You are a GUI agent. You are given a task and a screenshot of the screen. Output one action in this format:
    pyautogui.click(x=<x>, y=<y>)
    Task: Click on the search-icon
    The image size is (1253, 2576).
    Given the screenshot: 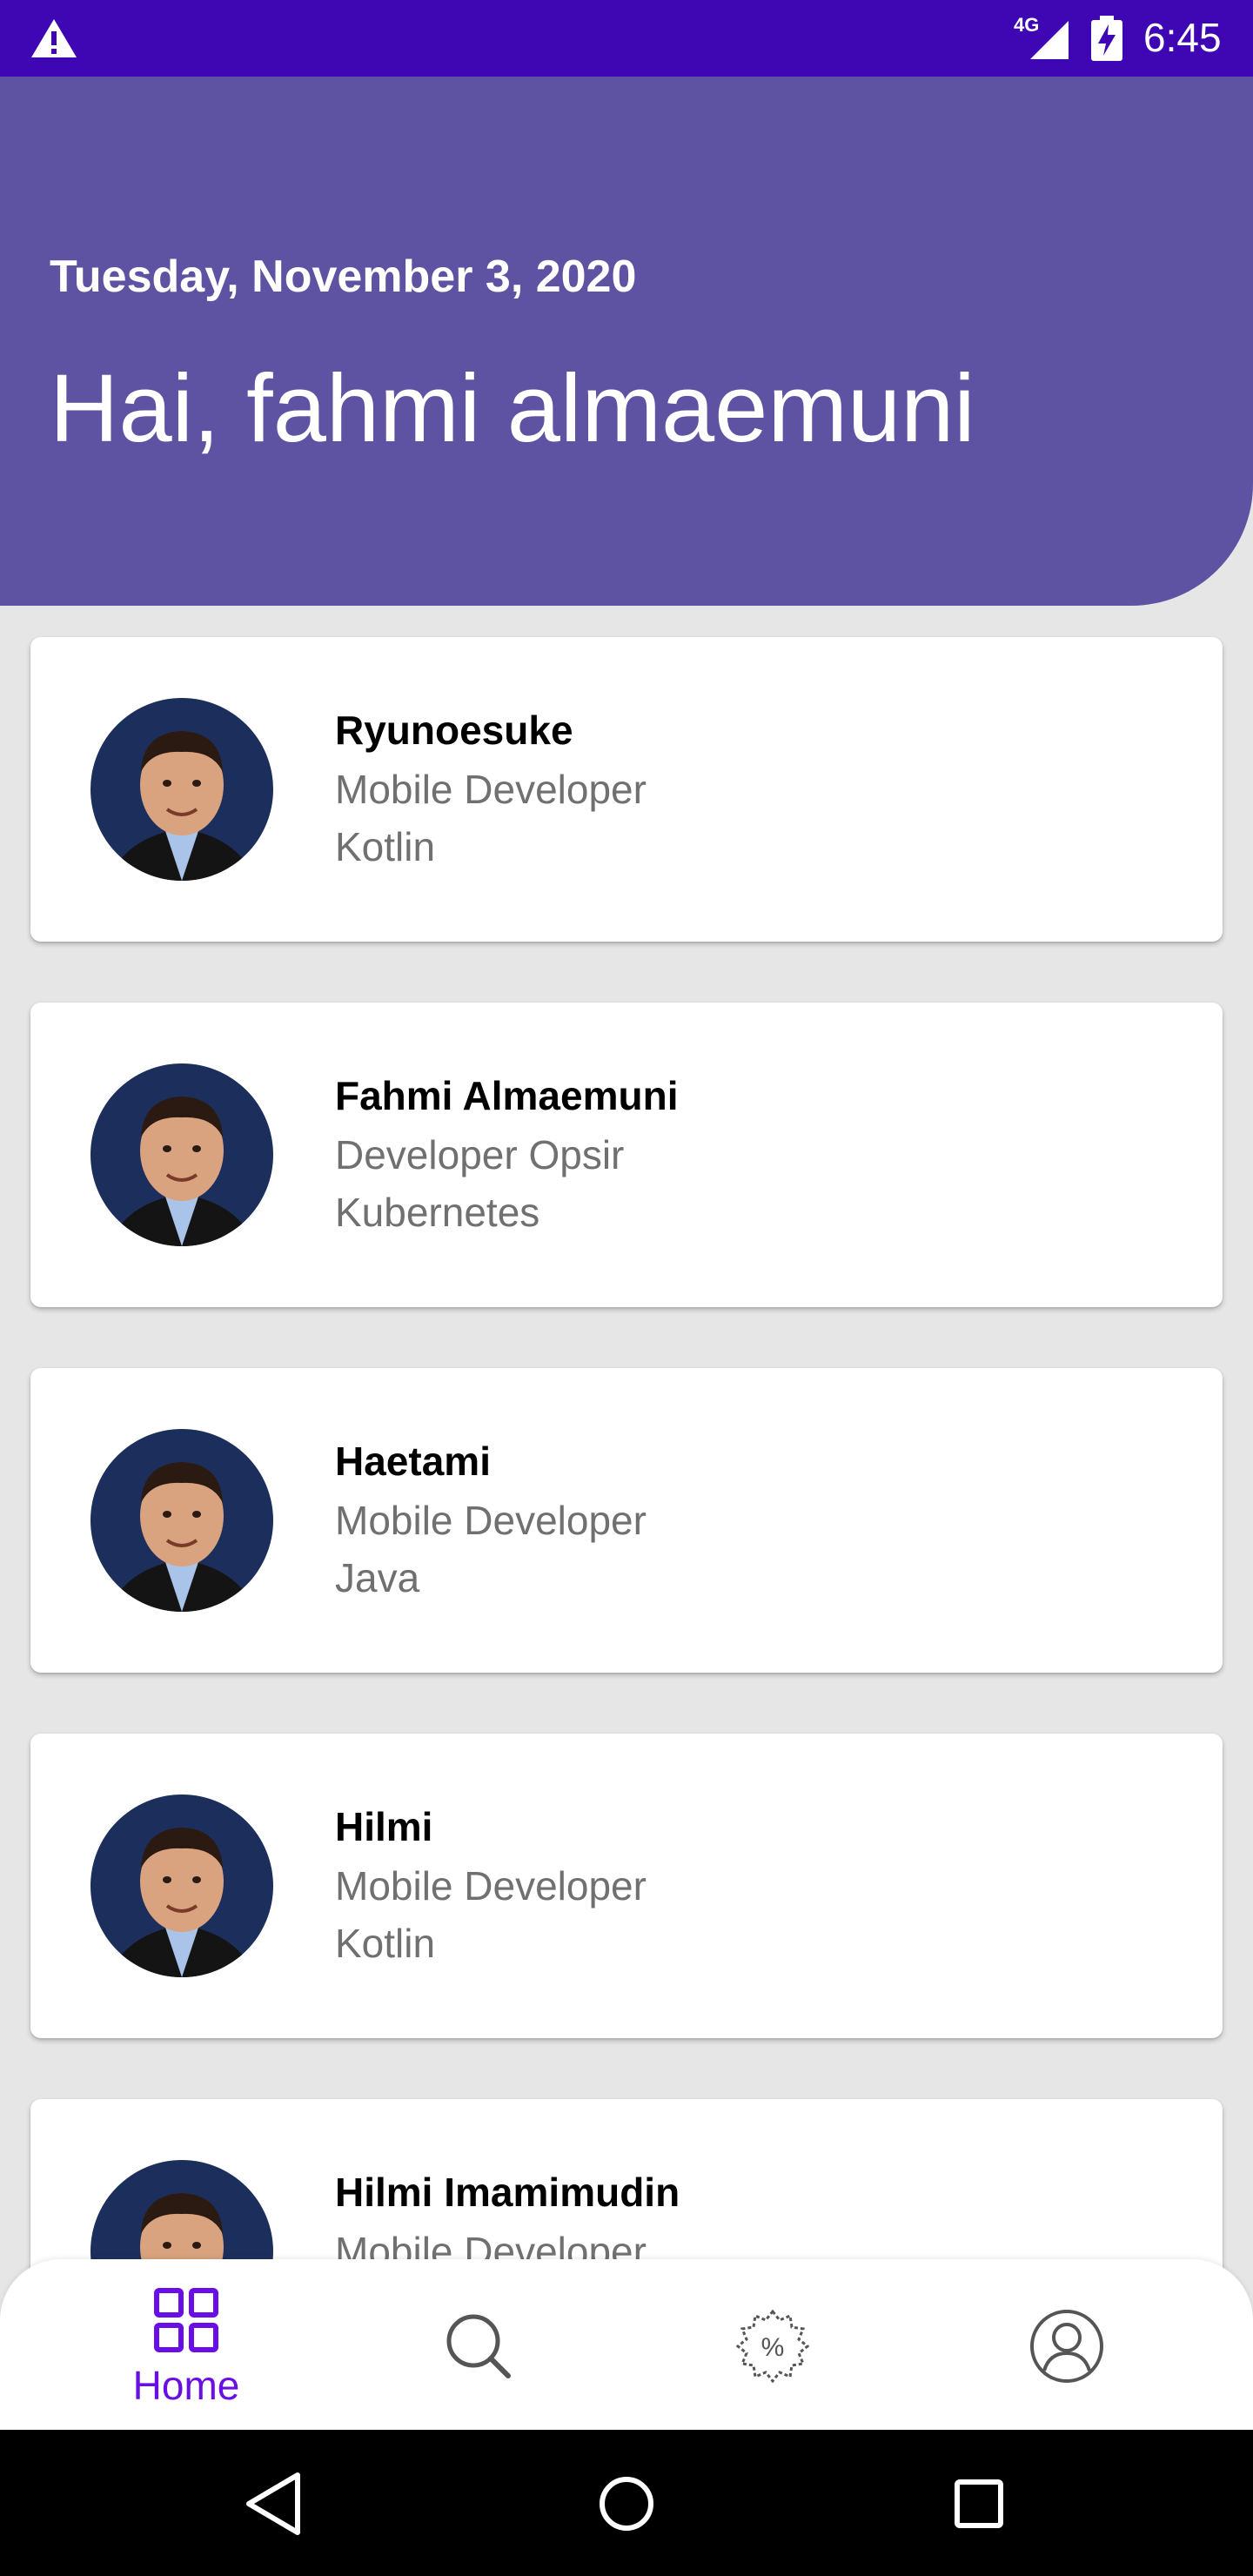 What is the action you would take?
    pyautogui.click(x=478, y=2346)
    